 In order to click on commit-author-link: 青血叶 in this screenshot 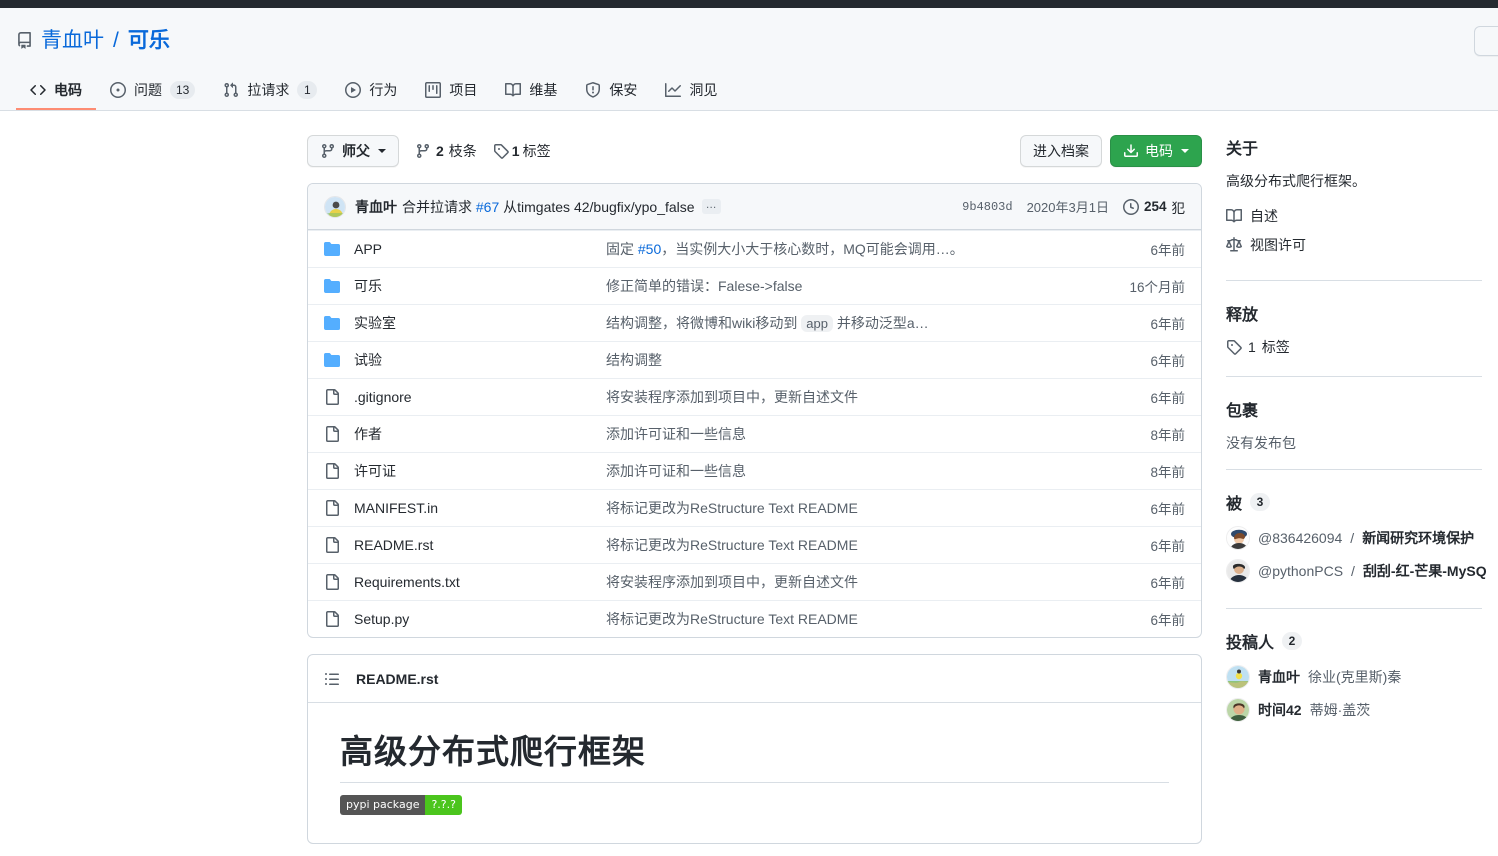, I will do `click(376, 207)`.